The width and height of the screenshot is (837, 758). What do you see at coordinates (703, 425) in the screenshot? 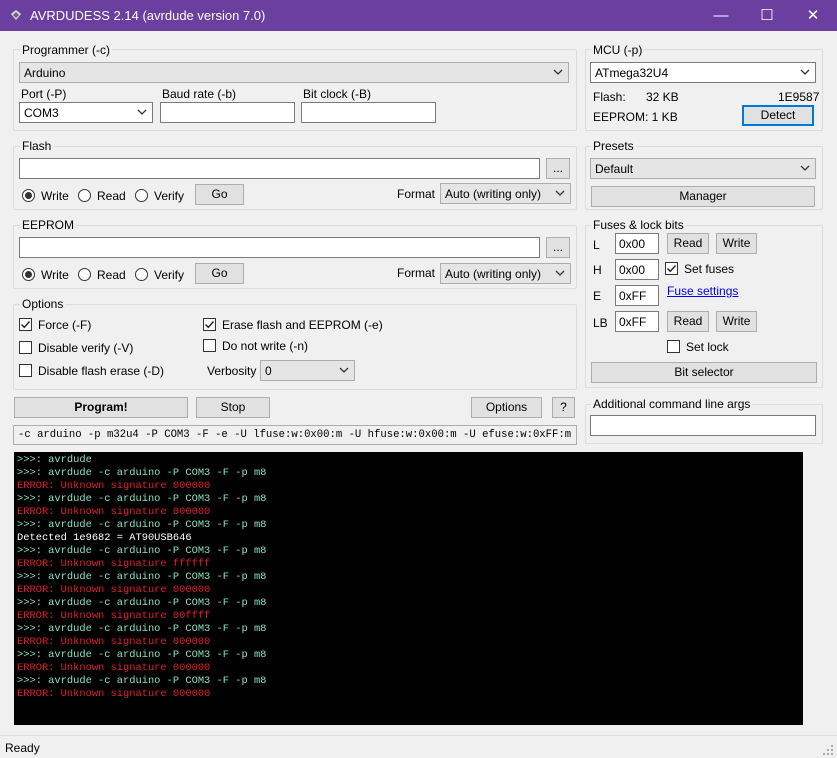
I see `additional-args-input` at bounding box center [703, 425].